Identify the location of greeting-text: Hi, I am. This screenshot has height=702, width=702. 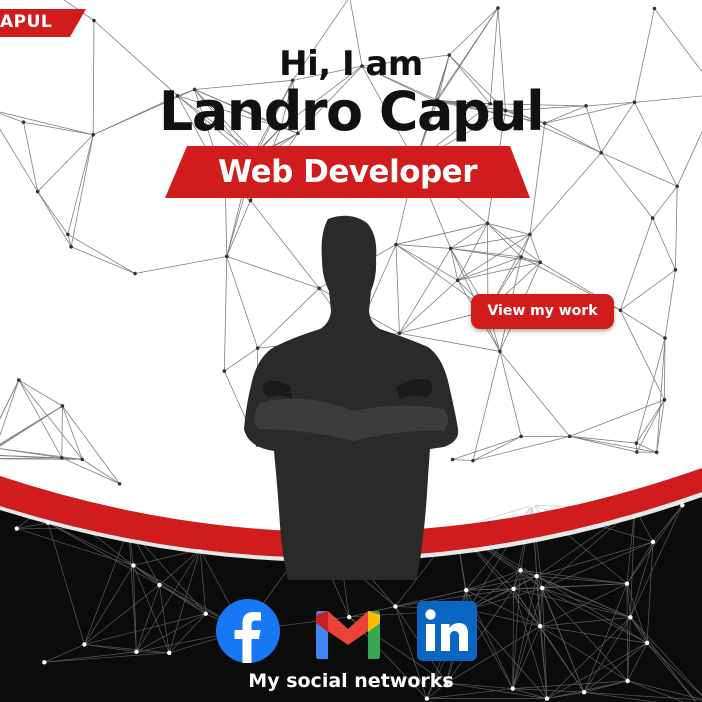
(351, 64).